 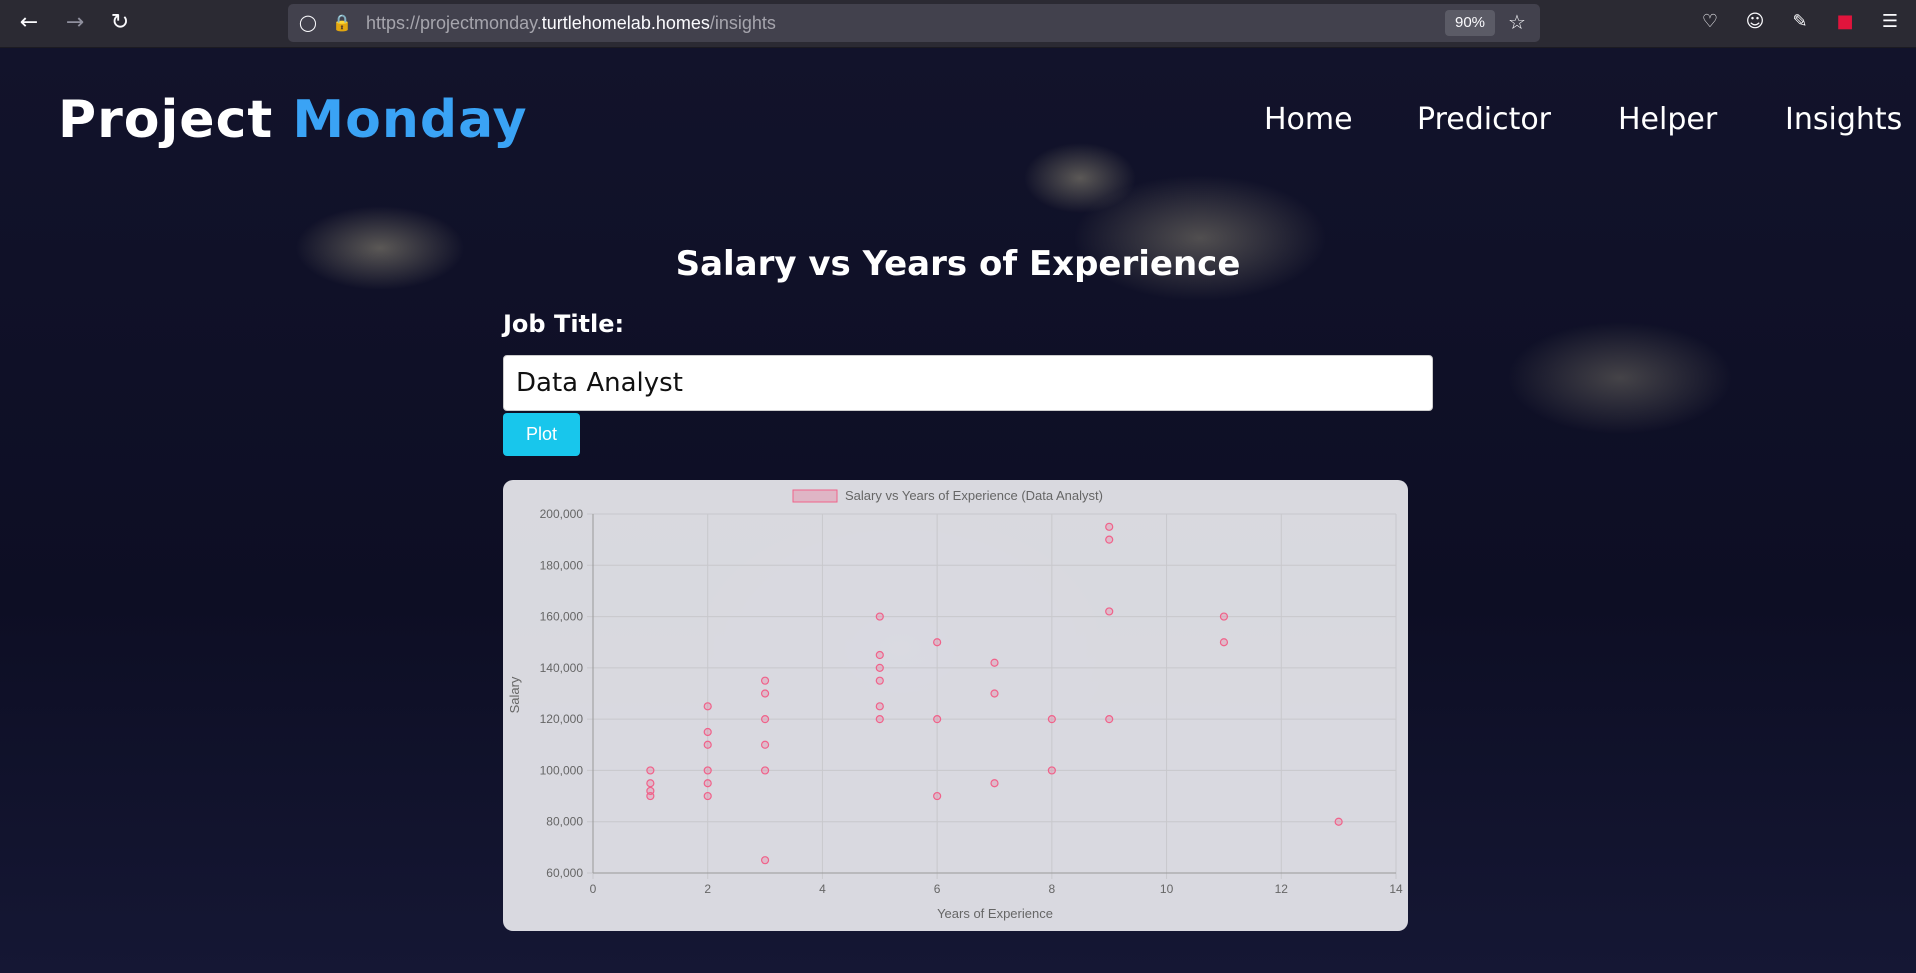 What do you see at coordinates (822, 889) in the screenshot?
I see `x-tick-label: 4` at bounding box center [822, 889].